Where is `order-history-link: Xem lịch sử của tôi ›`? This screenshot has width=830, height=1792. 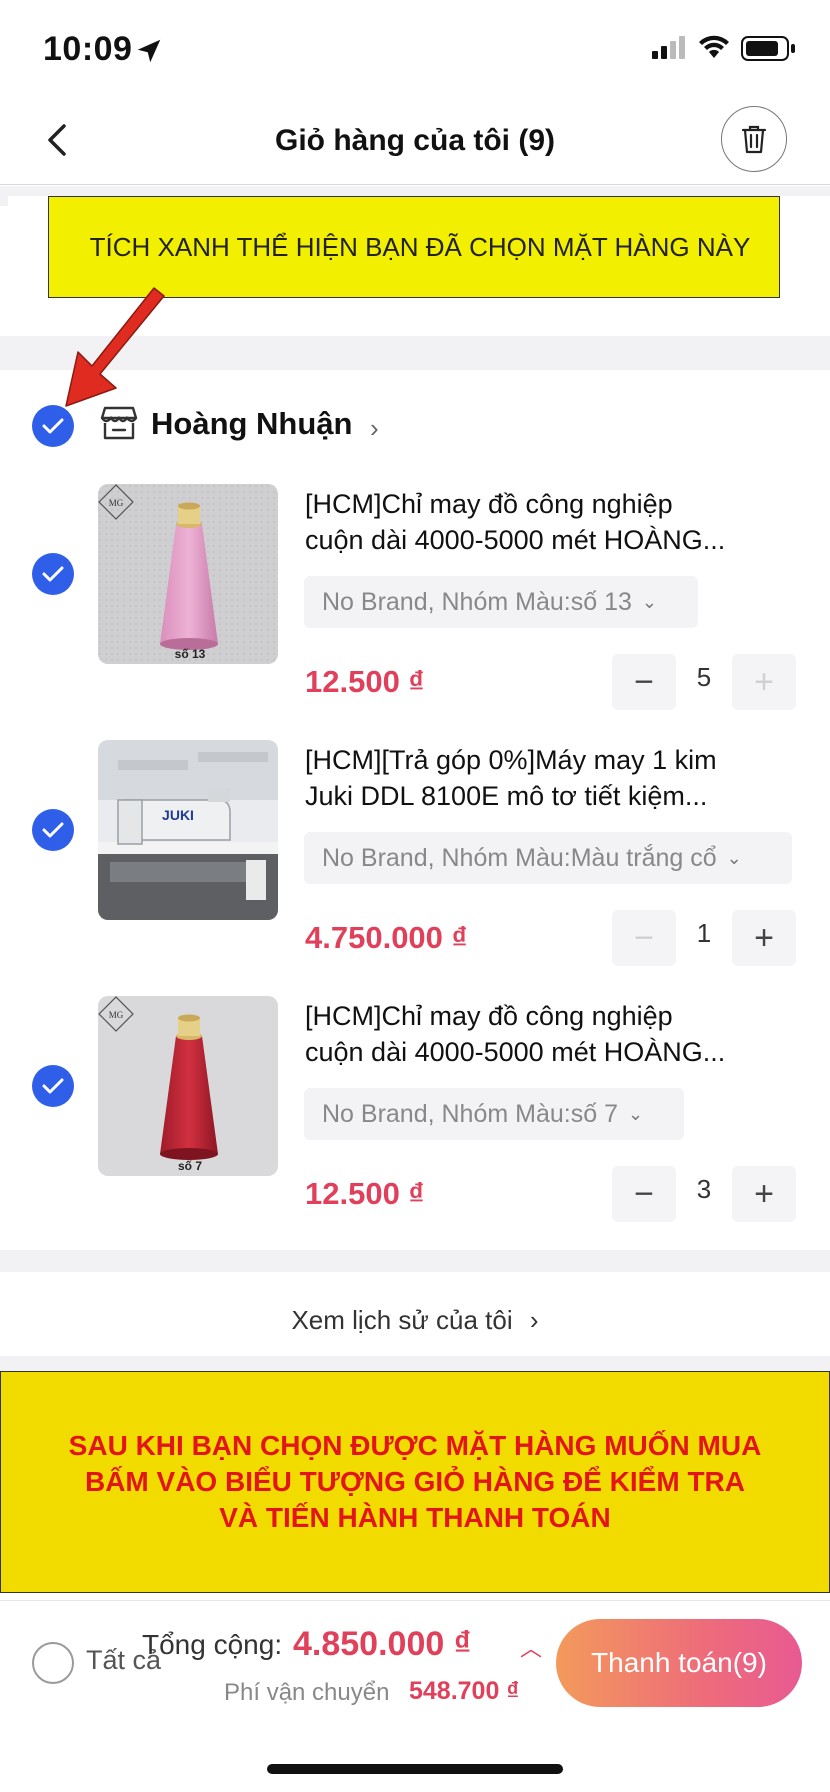
order-history-link: Xem lịch sử của tôi › is located at coordinates (415, 1320).